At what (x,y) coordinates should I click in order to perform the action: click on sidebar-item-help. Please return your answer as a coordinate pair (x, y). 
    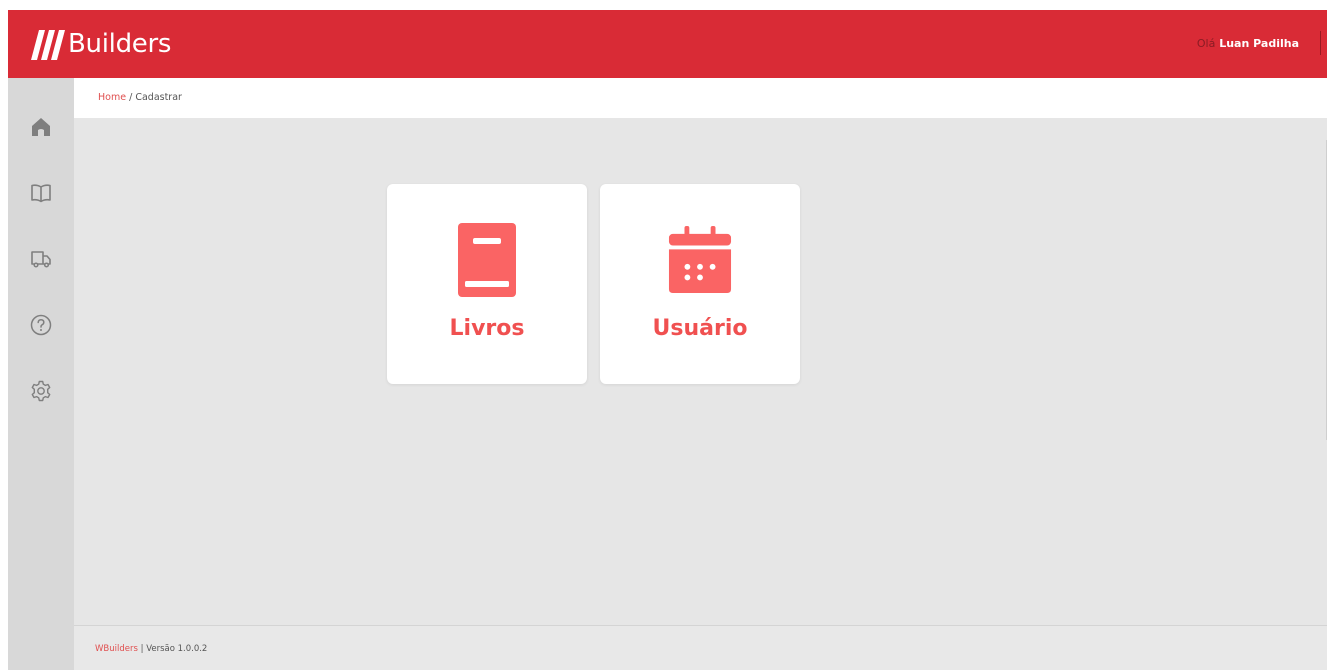
    Looking at the image, I should click on (41, 325).